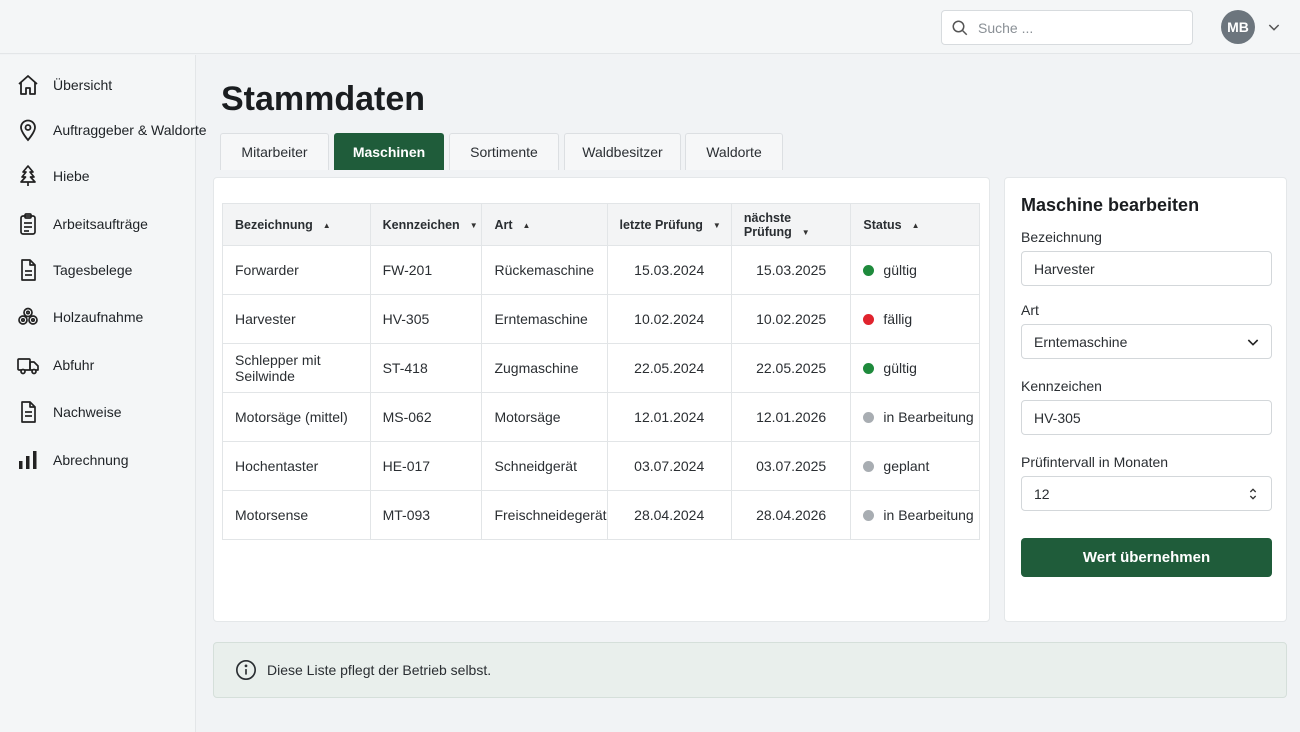 The height and width of the screenshot is (732, 1300). I want to click on avatar: MB, so click(1238, 27).